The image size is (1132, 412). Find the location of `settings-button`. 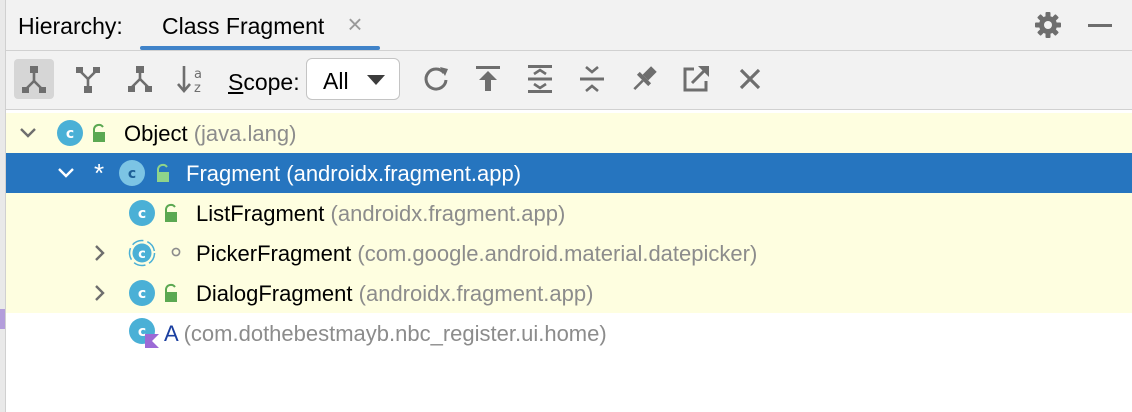

settings-button is located at coordinates (1048, 25).